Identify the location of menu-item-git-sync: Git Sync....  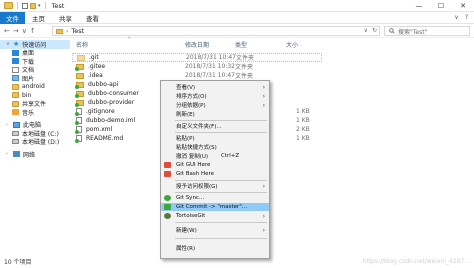
(215, 198).